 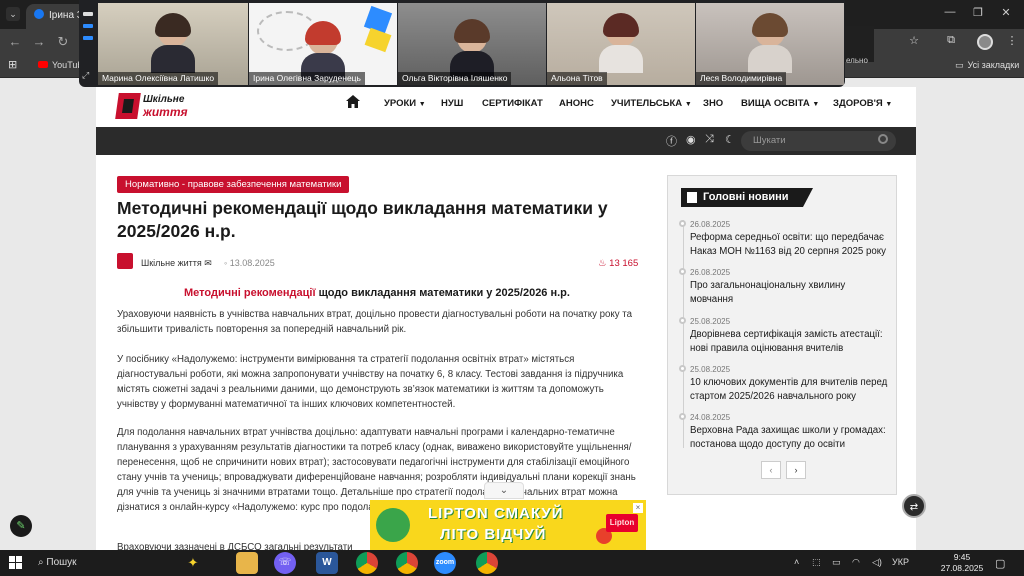 I want to click on profile-avatar, so click(x=985, y=42).